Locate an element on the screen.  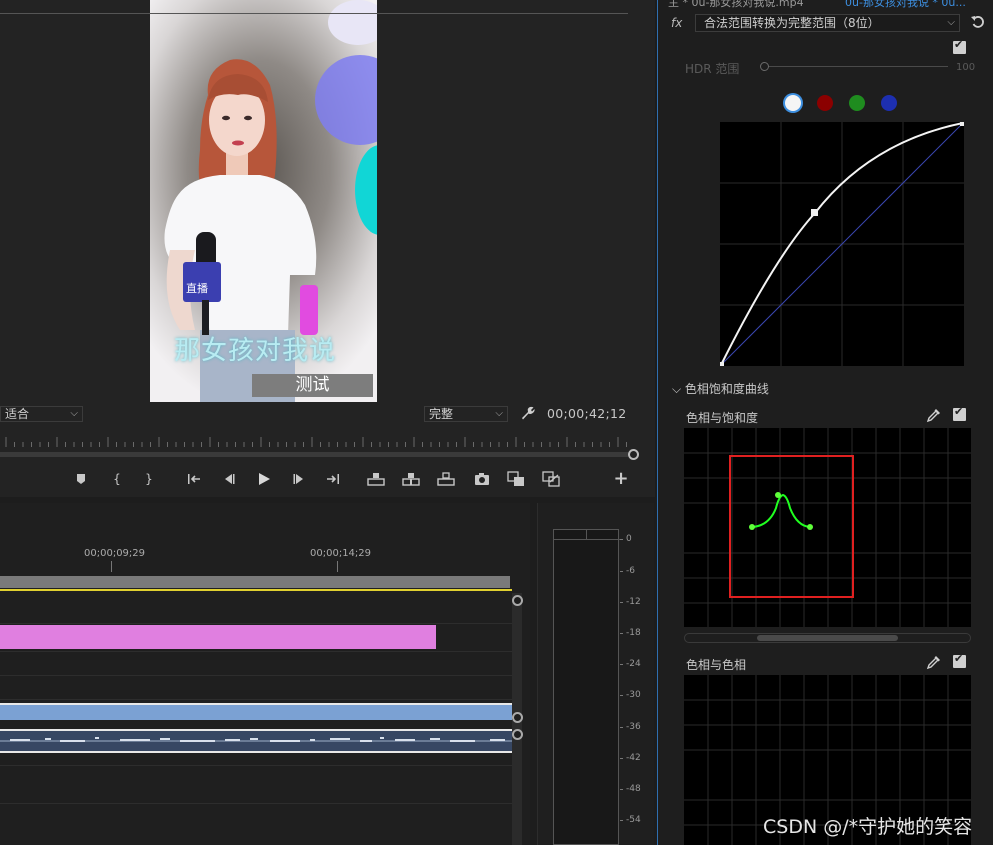
tab-master-clip: 主 * 0u-那女孩对我说.mp4 is located at coordinates (736, 4).